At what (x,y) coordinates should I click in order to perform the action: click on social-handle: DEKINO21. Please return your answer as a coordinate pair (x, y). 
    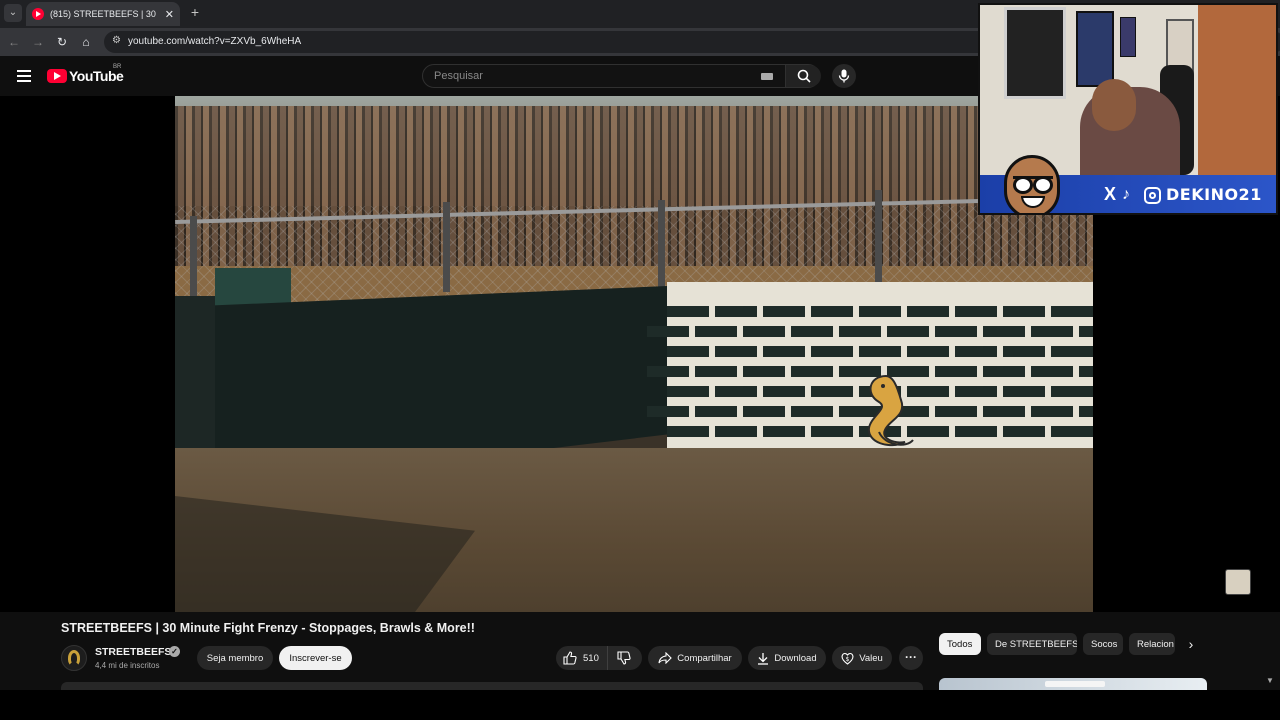
    Looking at the image, I should click on (1214, 194).